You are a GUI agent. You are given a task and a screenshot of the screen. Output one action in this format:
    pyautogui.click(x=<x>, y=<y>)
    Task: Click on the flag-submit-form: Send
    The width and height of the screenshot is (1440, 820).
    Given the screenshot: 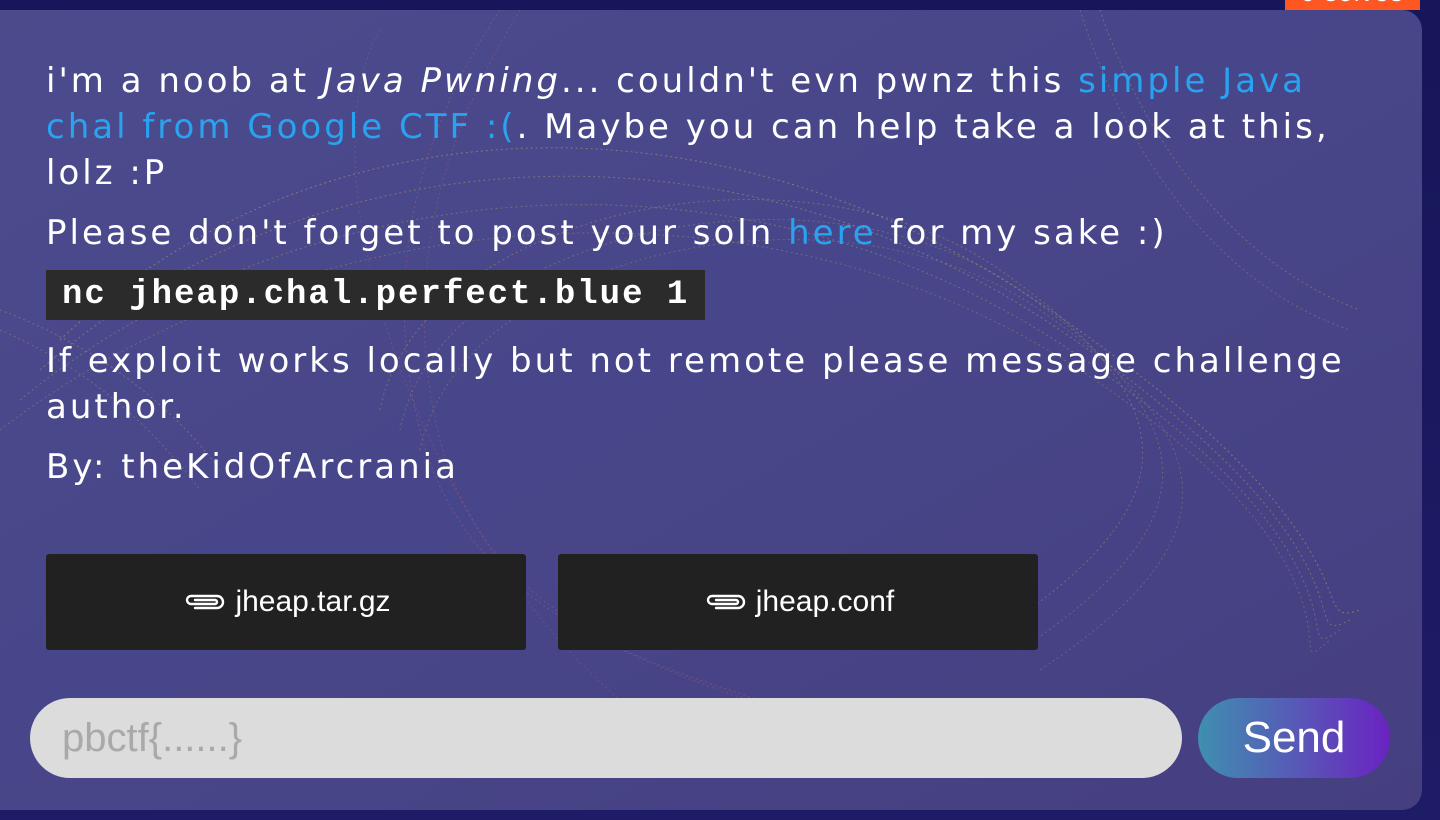 What is the action you would take?
    pyautogui.click(x=710, y=738)
    